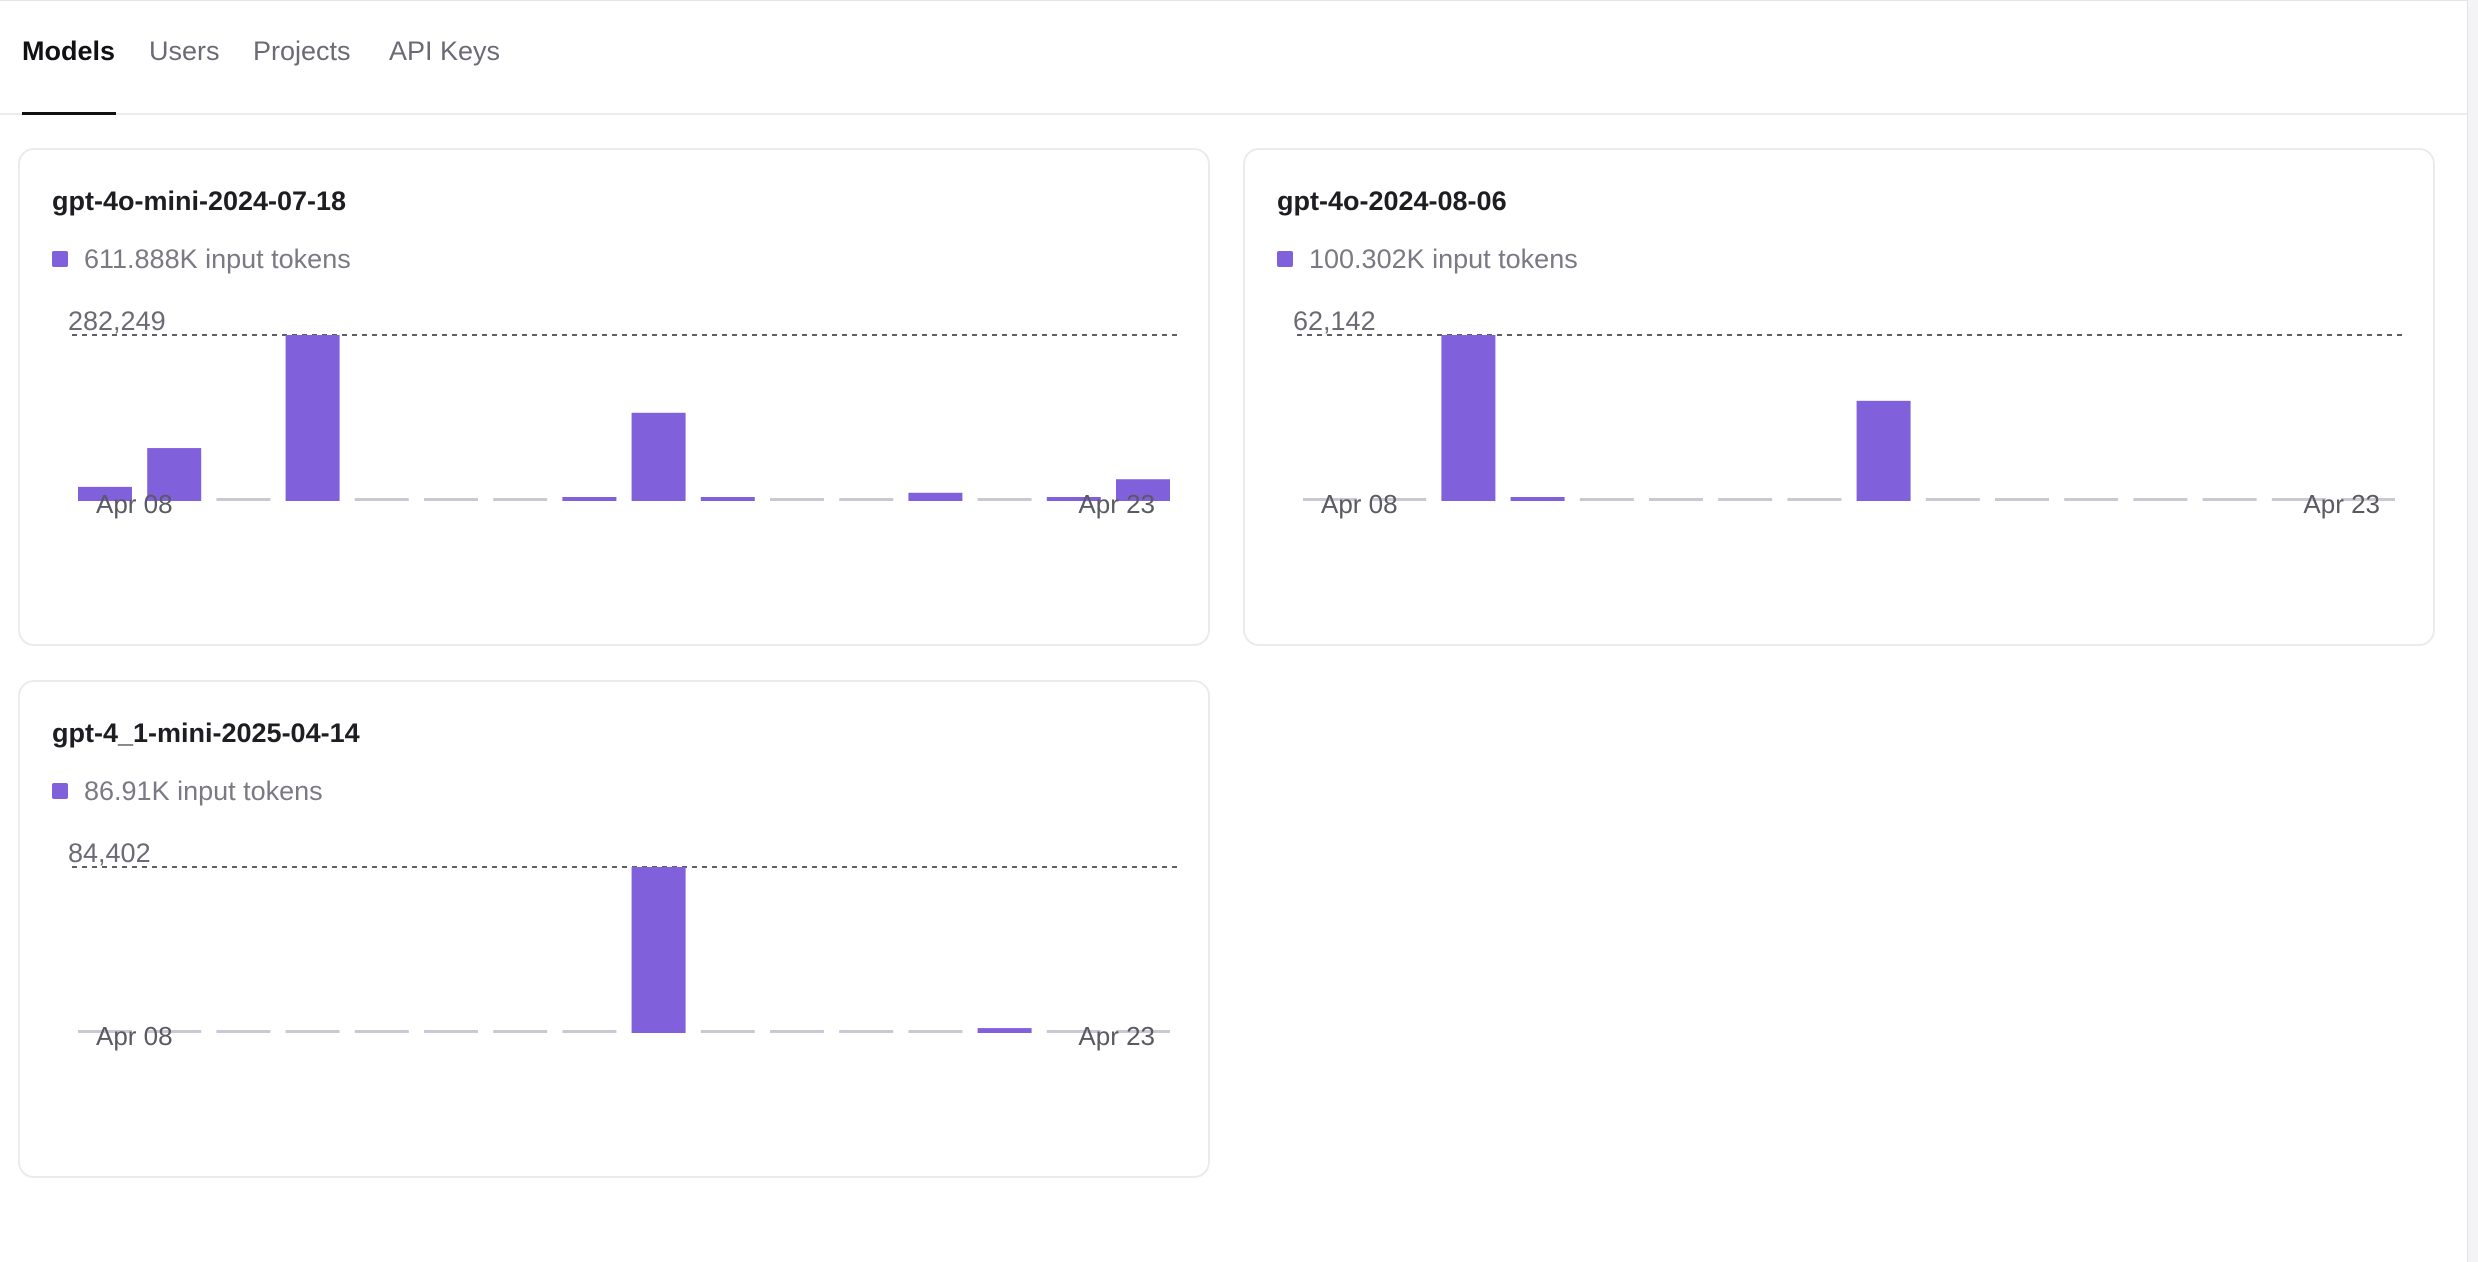  I want to click on chart-legend: 86.91K input tokens, so click(187, 791).